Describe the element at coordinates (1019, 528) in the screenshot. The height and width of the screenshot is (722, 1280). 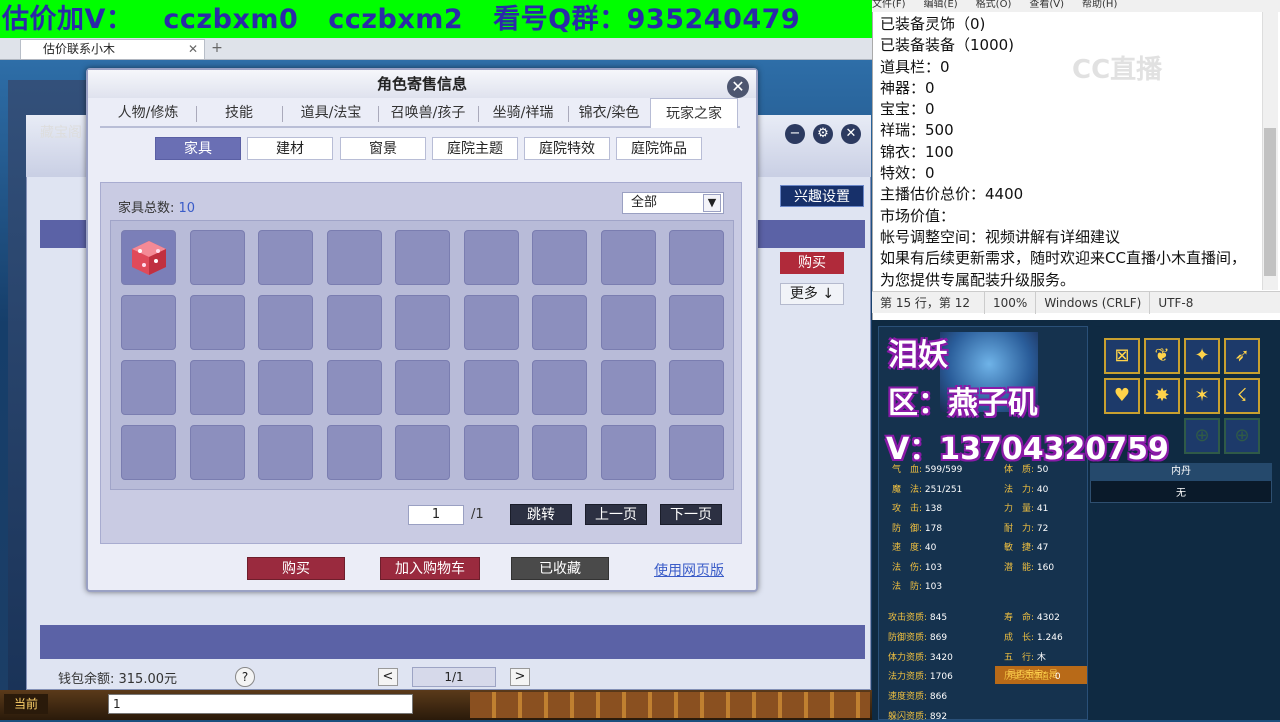
I see `stat-label: 耐 力:` at that location.